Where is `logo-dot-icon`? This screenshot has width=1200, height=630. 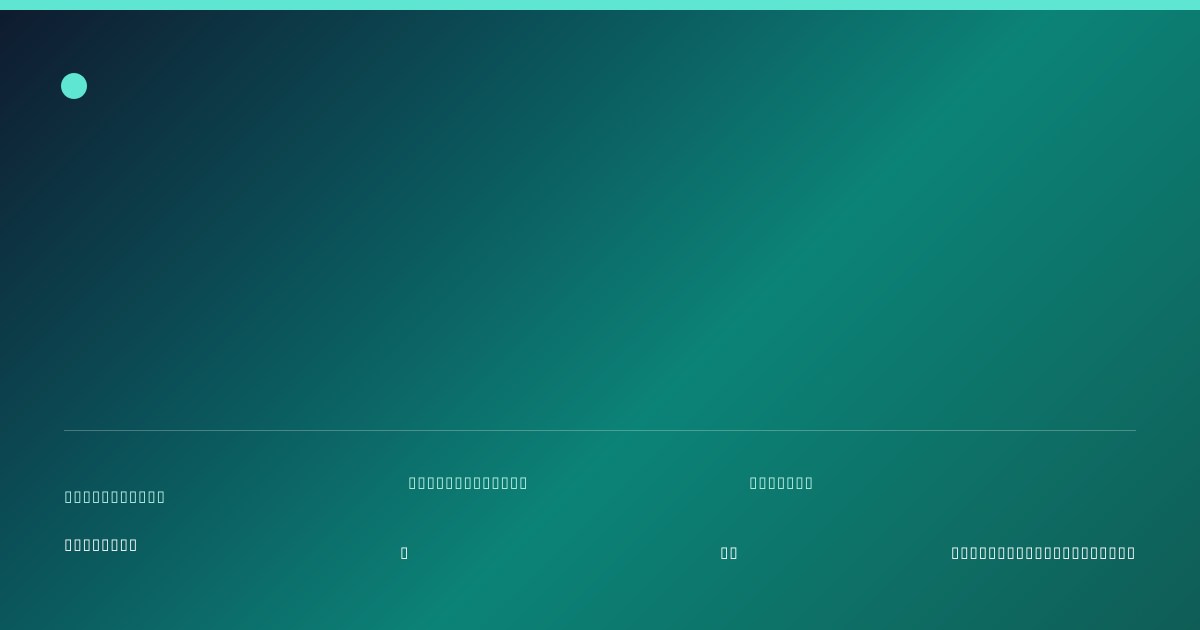 logo-dot-icon is located at coordinates (74, 86).